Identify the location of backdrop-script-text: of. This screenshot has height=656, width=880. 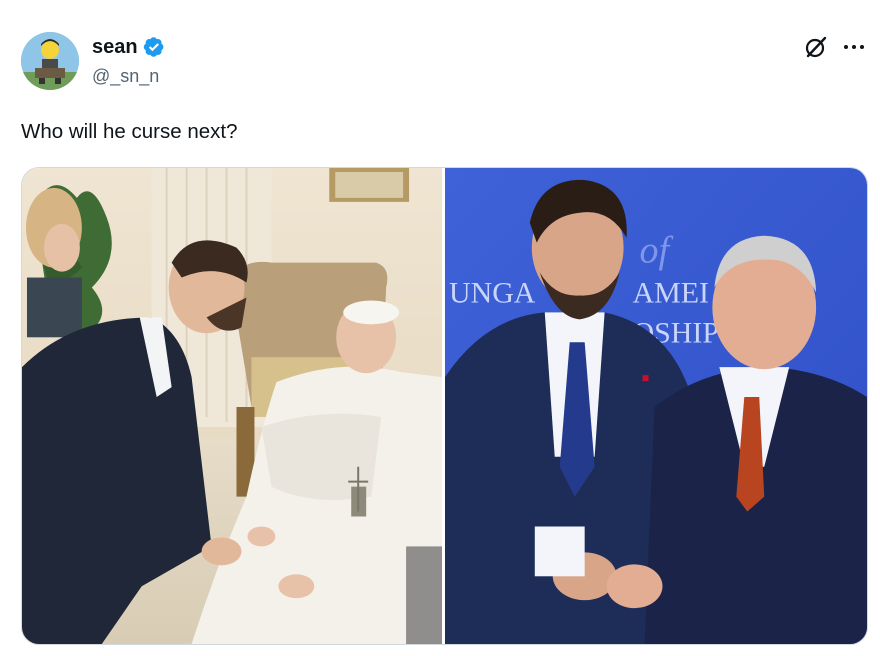
(657, 251).